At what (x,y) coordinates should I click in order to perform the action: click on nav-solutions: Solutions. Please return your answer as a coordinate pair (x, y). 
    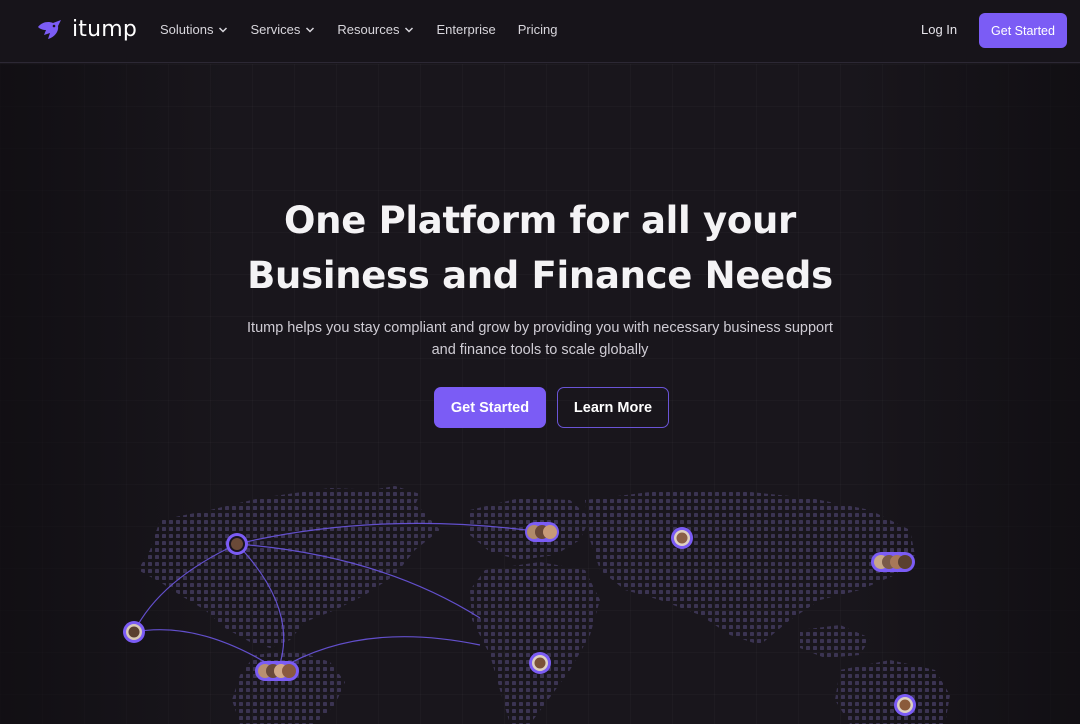
    Looking at the image, I should click on (194, 29).